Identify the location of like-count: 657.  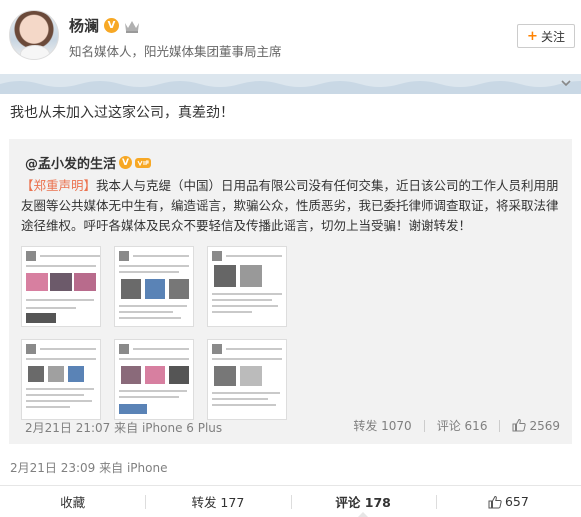
(516, 501).